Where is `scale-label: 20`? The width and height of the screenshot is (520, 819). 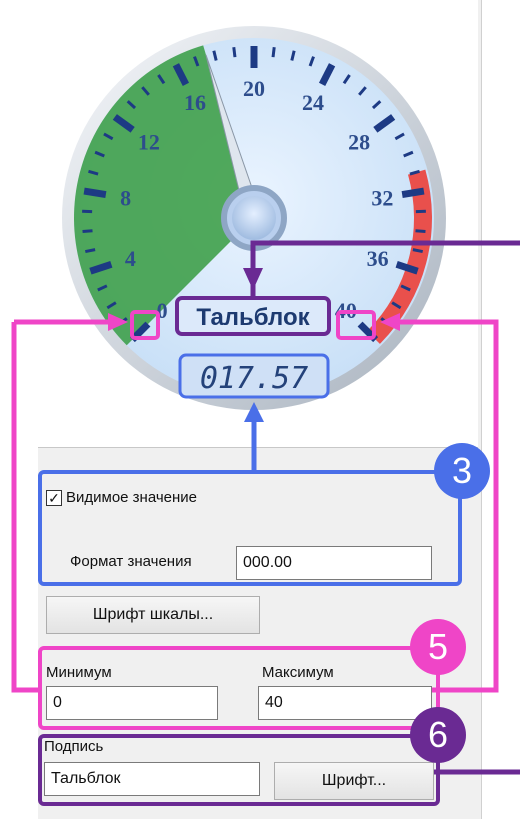
scale-label: 20 is located at coordinates (254, 88).